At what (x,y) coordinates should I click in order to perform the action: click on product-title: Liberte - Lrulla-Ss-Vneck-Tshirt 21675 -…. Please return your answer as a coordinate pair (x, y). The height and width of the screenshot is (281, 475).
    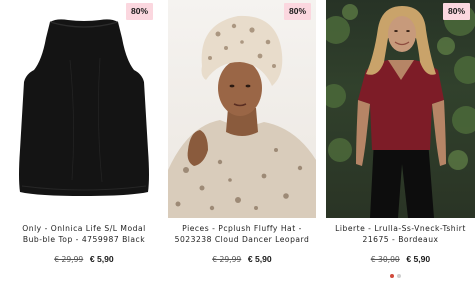
    Looking at the image, I should click on (400, 234).